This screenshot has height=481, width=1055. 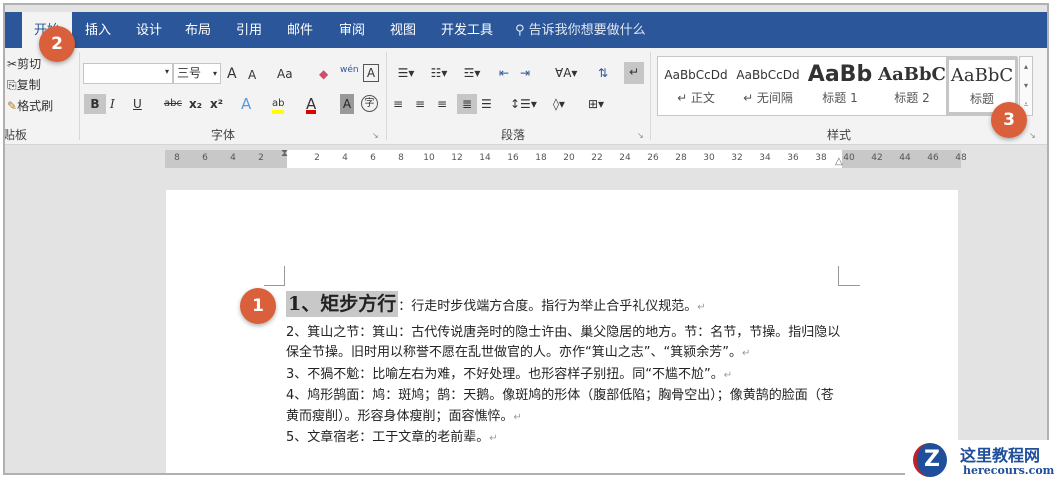 I want to click on bullets-icon: ☰▾, so click(x=406, y=73).